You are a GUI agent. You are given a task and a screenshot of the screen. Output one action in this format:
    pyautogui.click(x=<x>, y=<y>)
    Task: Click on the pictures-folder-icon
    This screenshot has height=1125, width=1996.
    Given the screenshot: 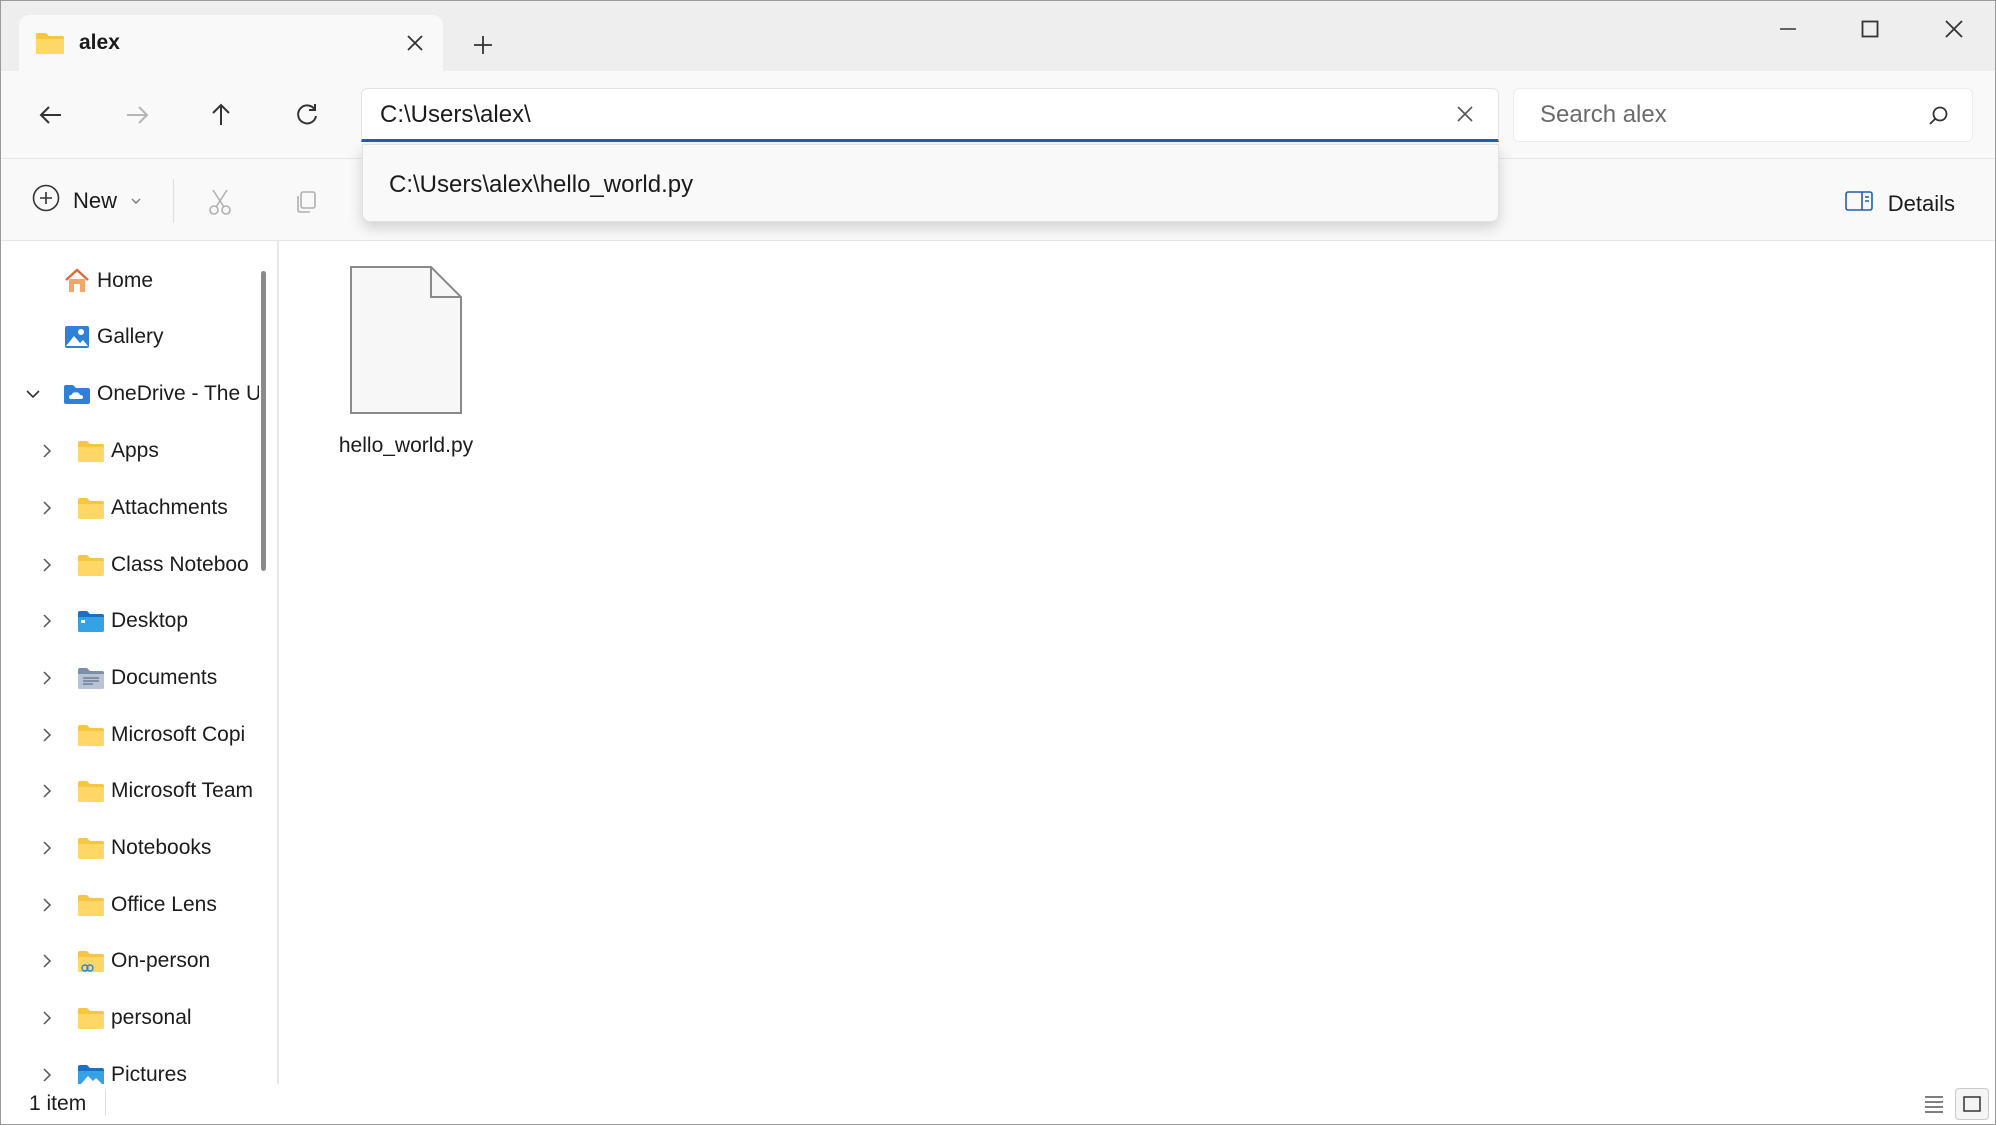 What is the action you would take?
    pyautogui.click(x=91, y=1072)
    